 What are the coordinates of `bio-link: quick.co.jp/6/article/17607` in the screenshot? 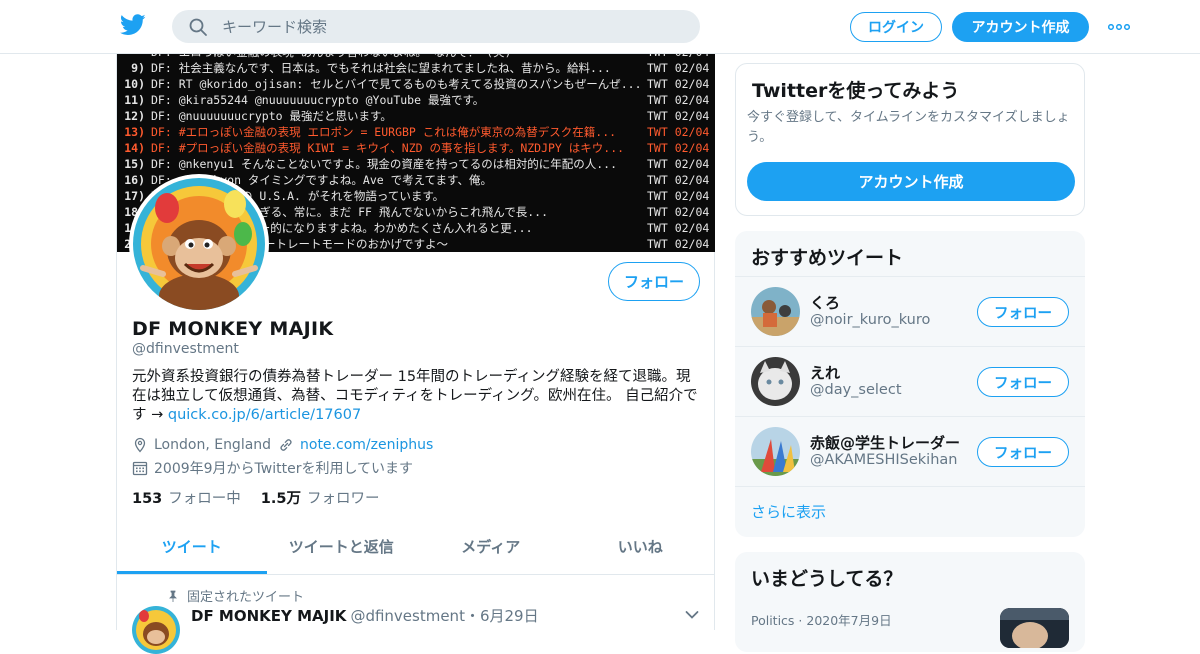 It's located at (264, 415).